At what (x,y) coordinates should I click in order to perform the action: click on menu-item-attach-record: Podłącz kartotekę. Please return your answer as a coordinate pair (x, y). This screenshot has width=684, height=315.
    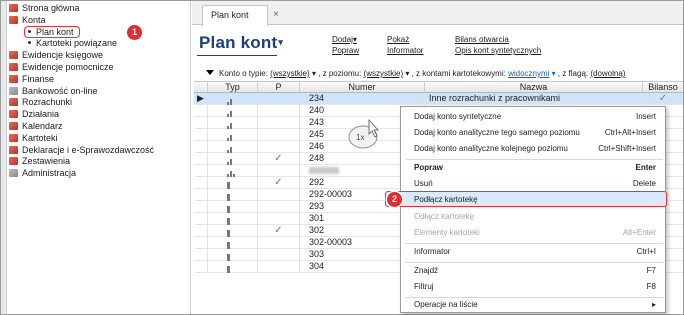
    Looking at the image, I should click on (526, 199).